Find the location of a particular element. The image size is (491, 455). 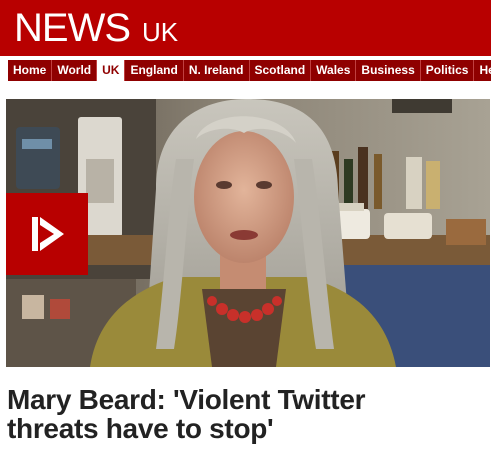

play-icon is located at coordinates (48, 234).